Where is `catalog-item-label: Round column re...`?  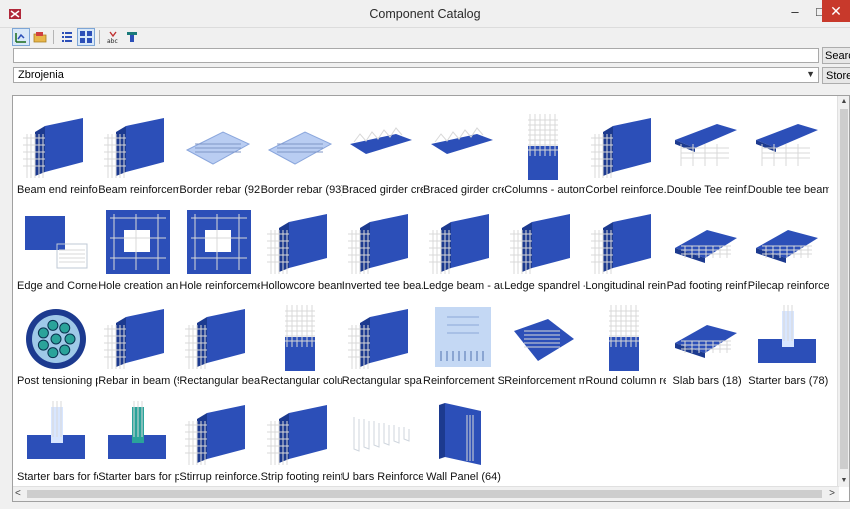 catalog-item-label: Round column re... is located at coordinates (625, 381).